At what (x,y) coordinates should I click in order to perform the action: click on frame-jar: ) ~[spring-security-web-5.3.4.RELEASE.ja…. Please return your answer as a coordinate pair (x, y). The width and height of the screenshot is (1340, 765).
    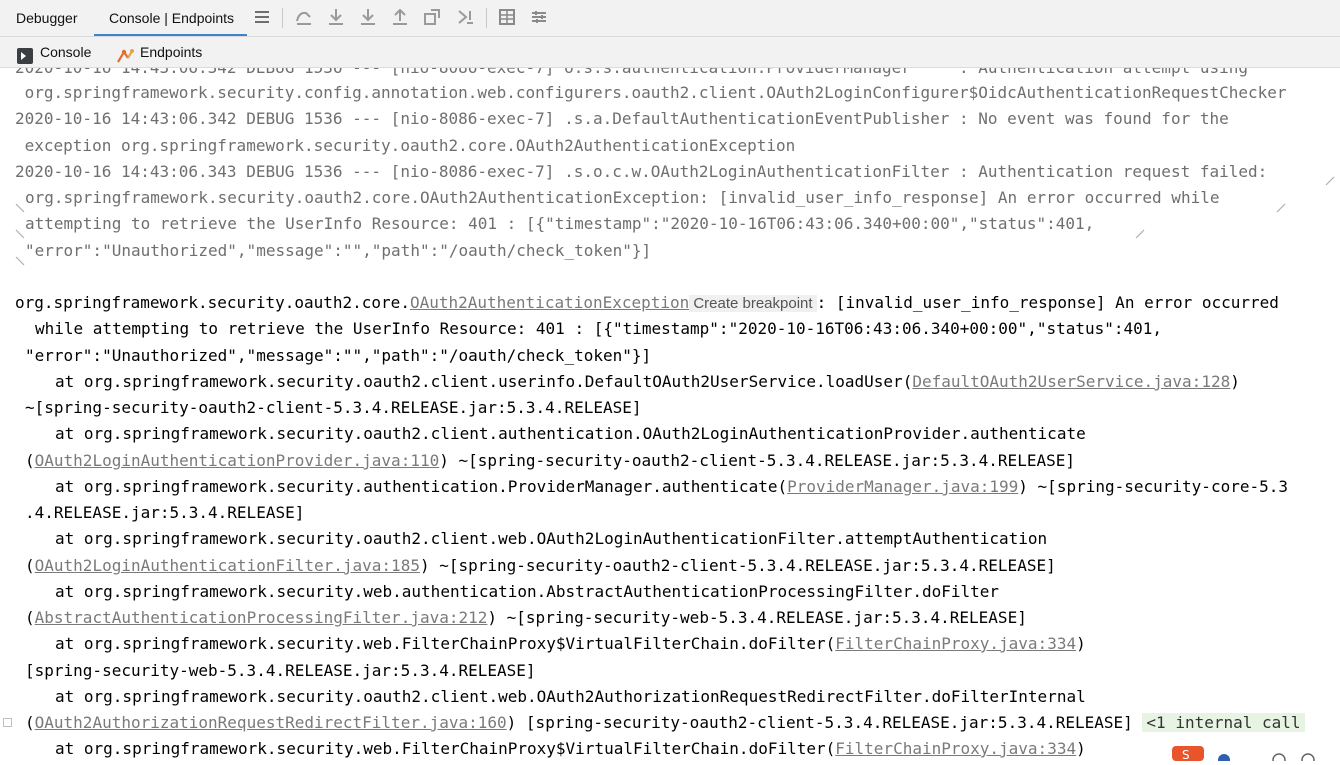
    Looking at the image, I should click on (757, 617).